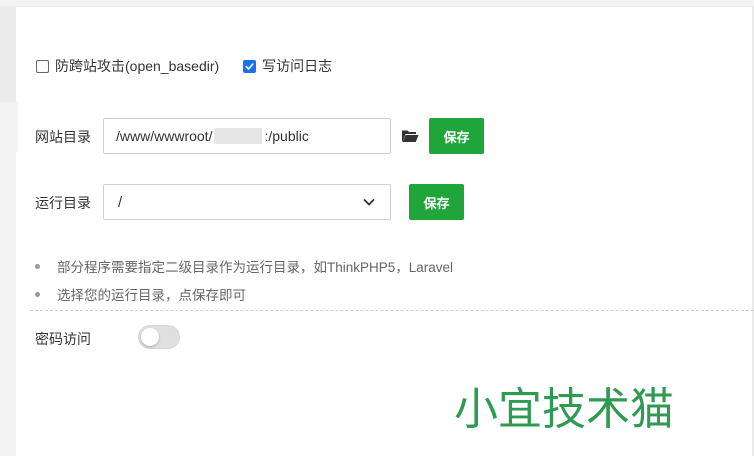  I want to click on site-dir-value-prefix: /www/wwwroot/, so click(164, 136).